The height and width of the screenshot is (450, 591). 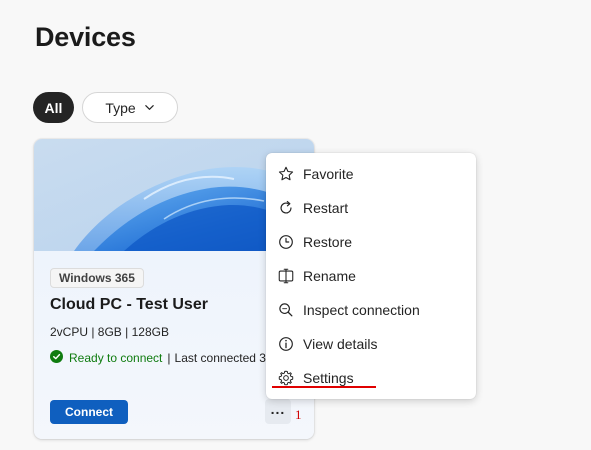 I want to click on device-specs: 2vCPU | 8GB | 128GB, so click(x=109, y=332).